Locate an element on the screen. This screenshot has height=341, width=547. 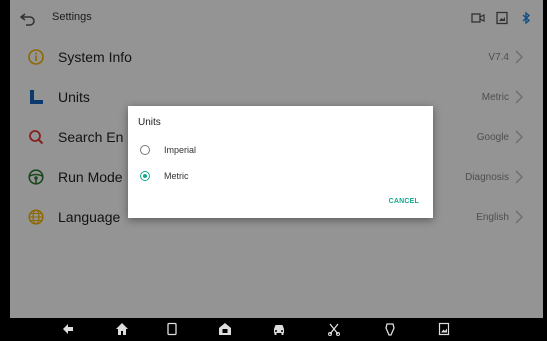
screenshot-icon is located at coordinates (444, 329).